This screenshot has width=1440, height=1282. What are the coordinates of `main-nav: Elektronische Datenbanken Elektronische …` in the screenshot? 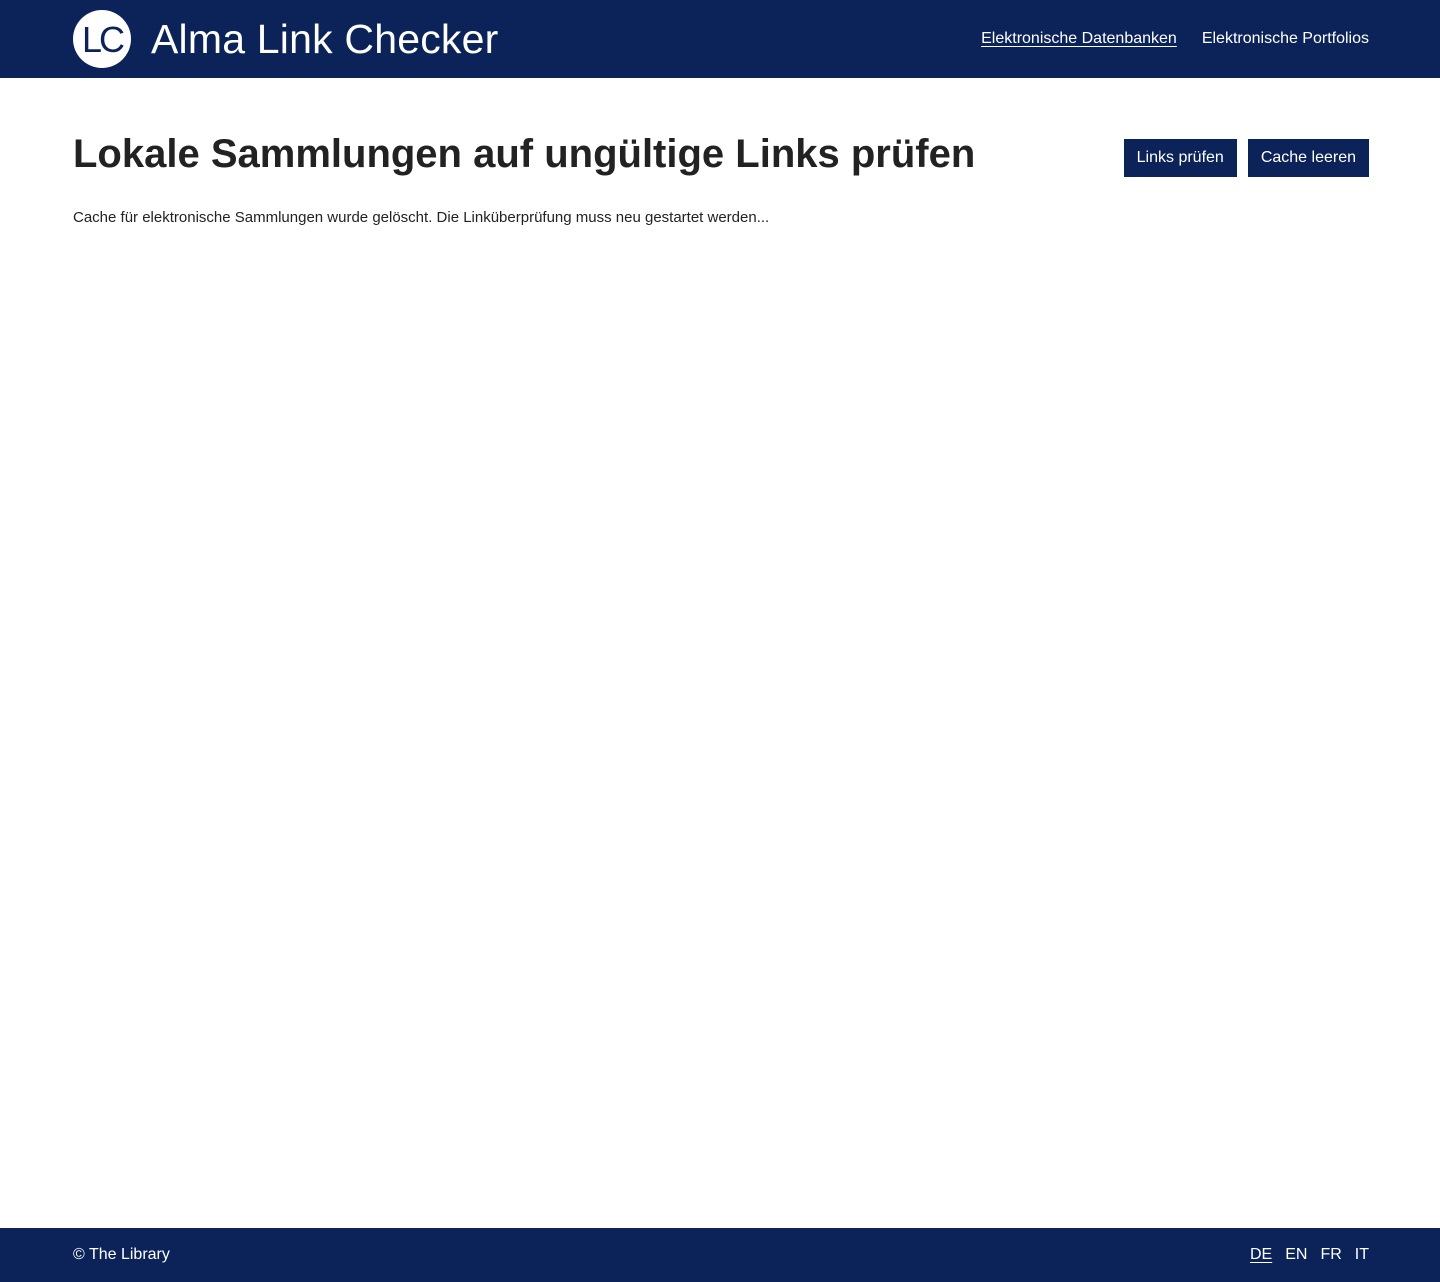 It's located at (1175, 39).